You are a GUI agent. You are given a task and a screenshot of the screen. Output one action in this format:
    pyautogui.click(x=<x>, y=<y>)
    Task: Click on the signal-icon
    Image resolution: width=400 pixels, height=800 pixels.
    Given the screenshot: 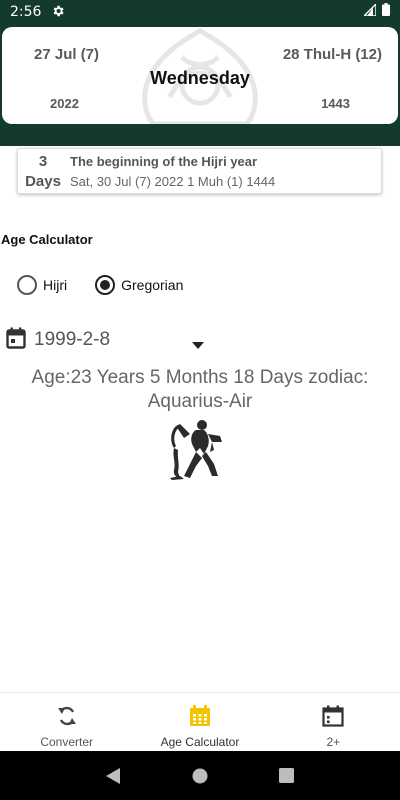 What is the action you would take?
    pyautogui.click(x=369, y=11)
    